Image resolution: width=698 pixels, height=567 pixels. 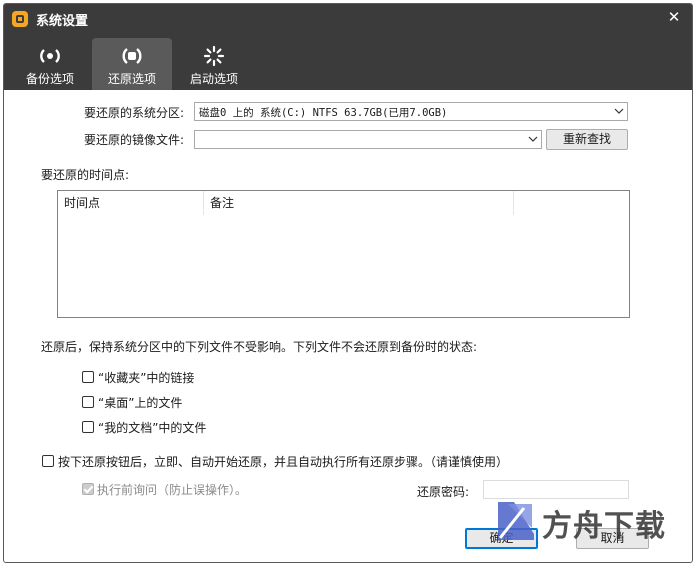 I want to click on title-bar: 系统设置 ✕ 备份选项 还原选项 启动选项, so click(x=348, y=47).